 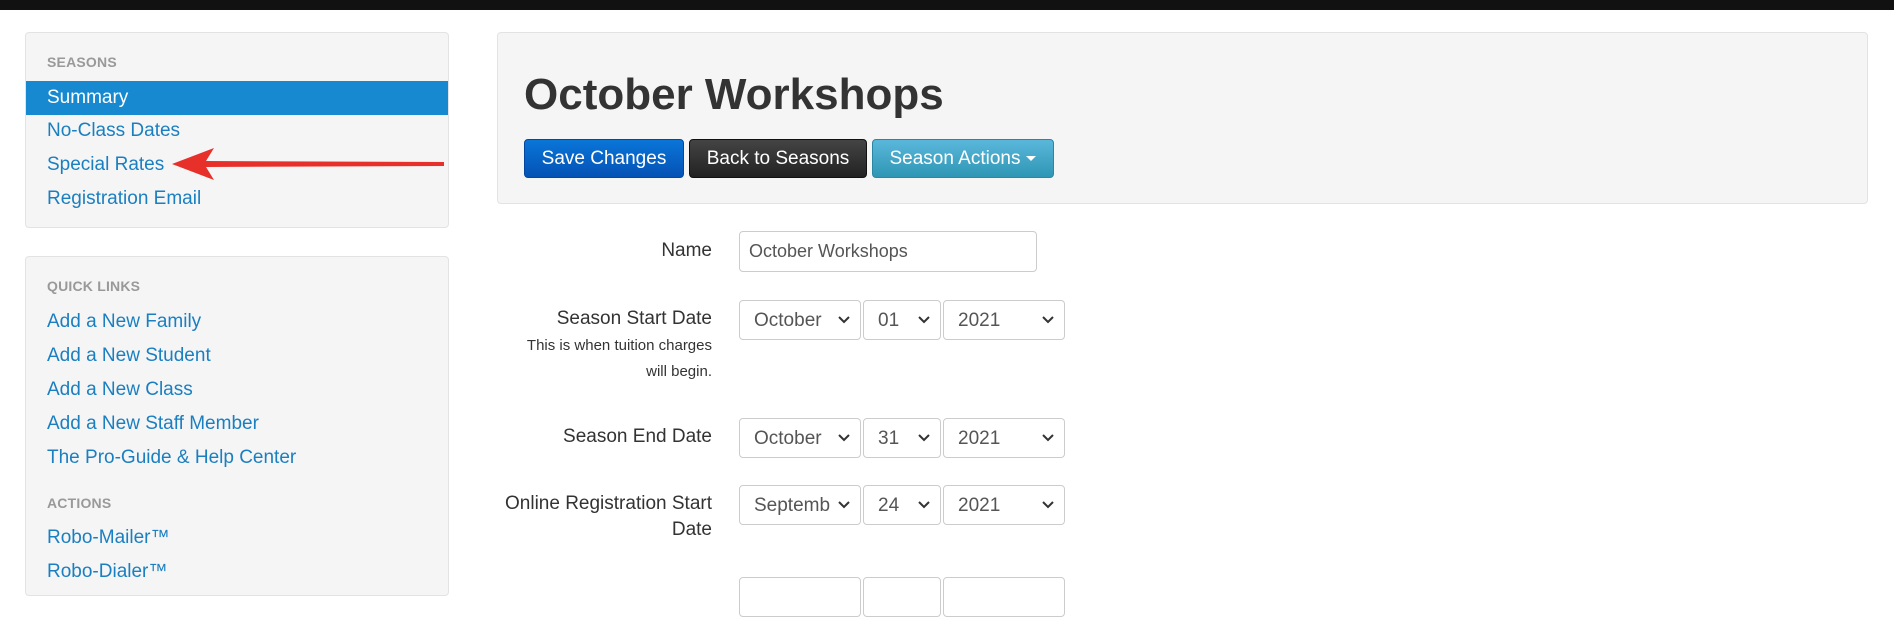 I want to click on page-title: October Workshops, so click(x=734, y=94).